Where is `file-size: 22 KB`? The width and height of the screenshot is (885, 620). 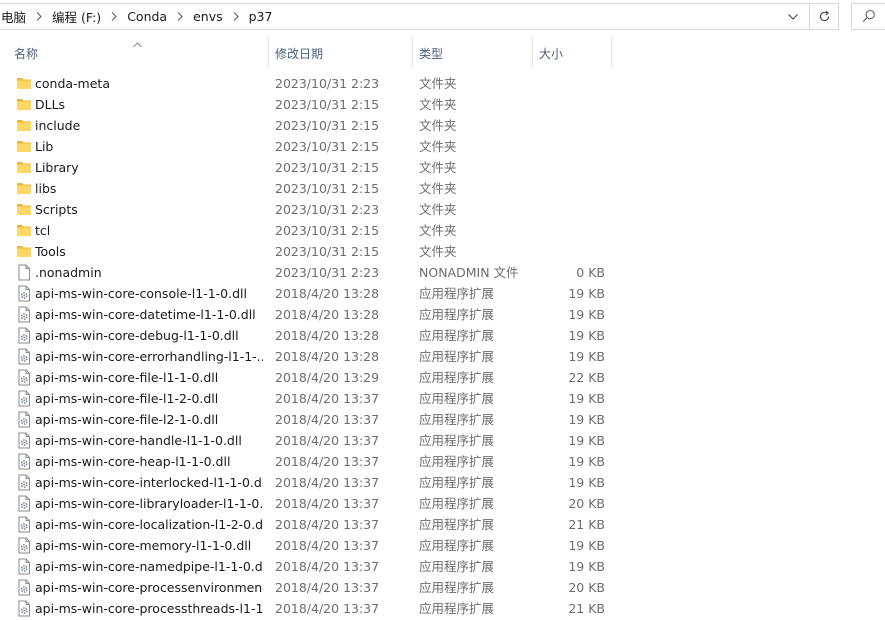 file-size: 22 KB is located at coordinates (586, 377).